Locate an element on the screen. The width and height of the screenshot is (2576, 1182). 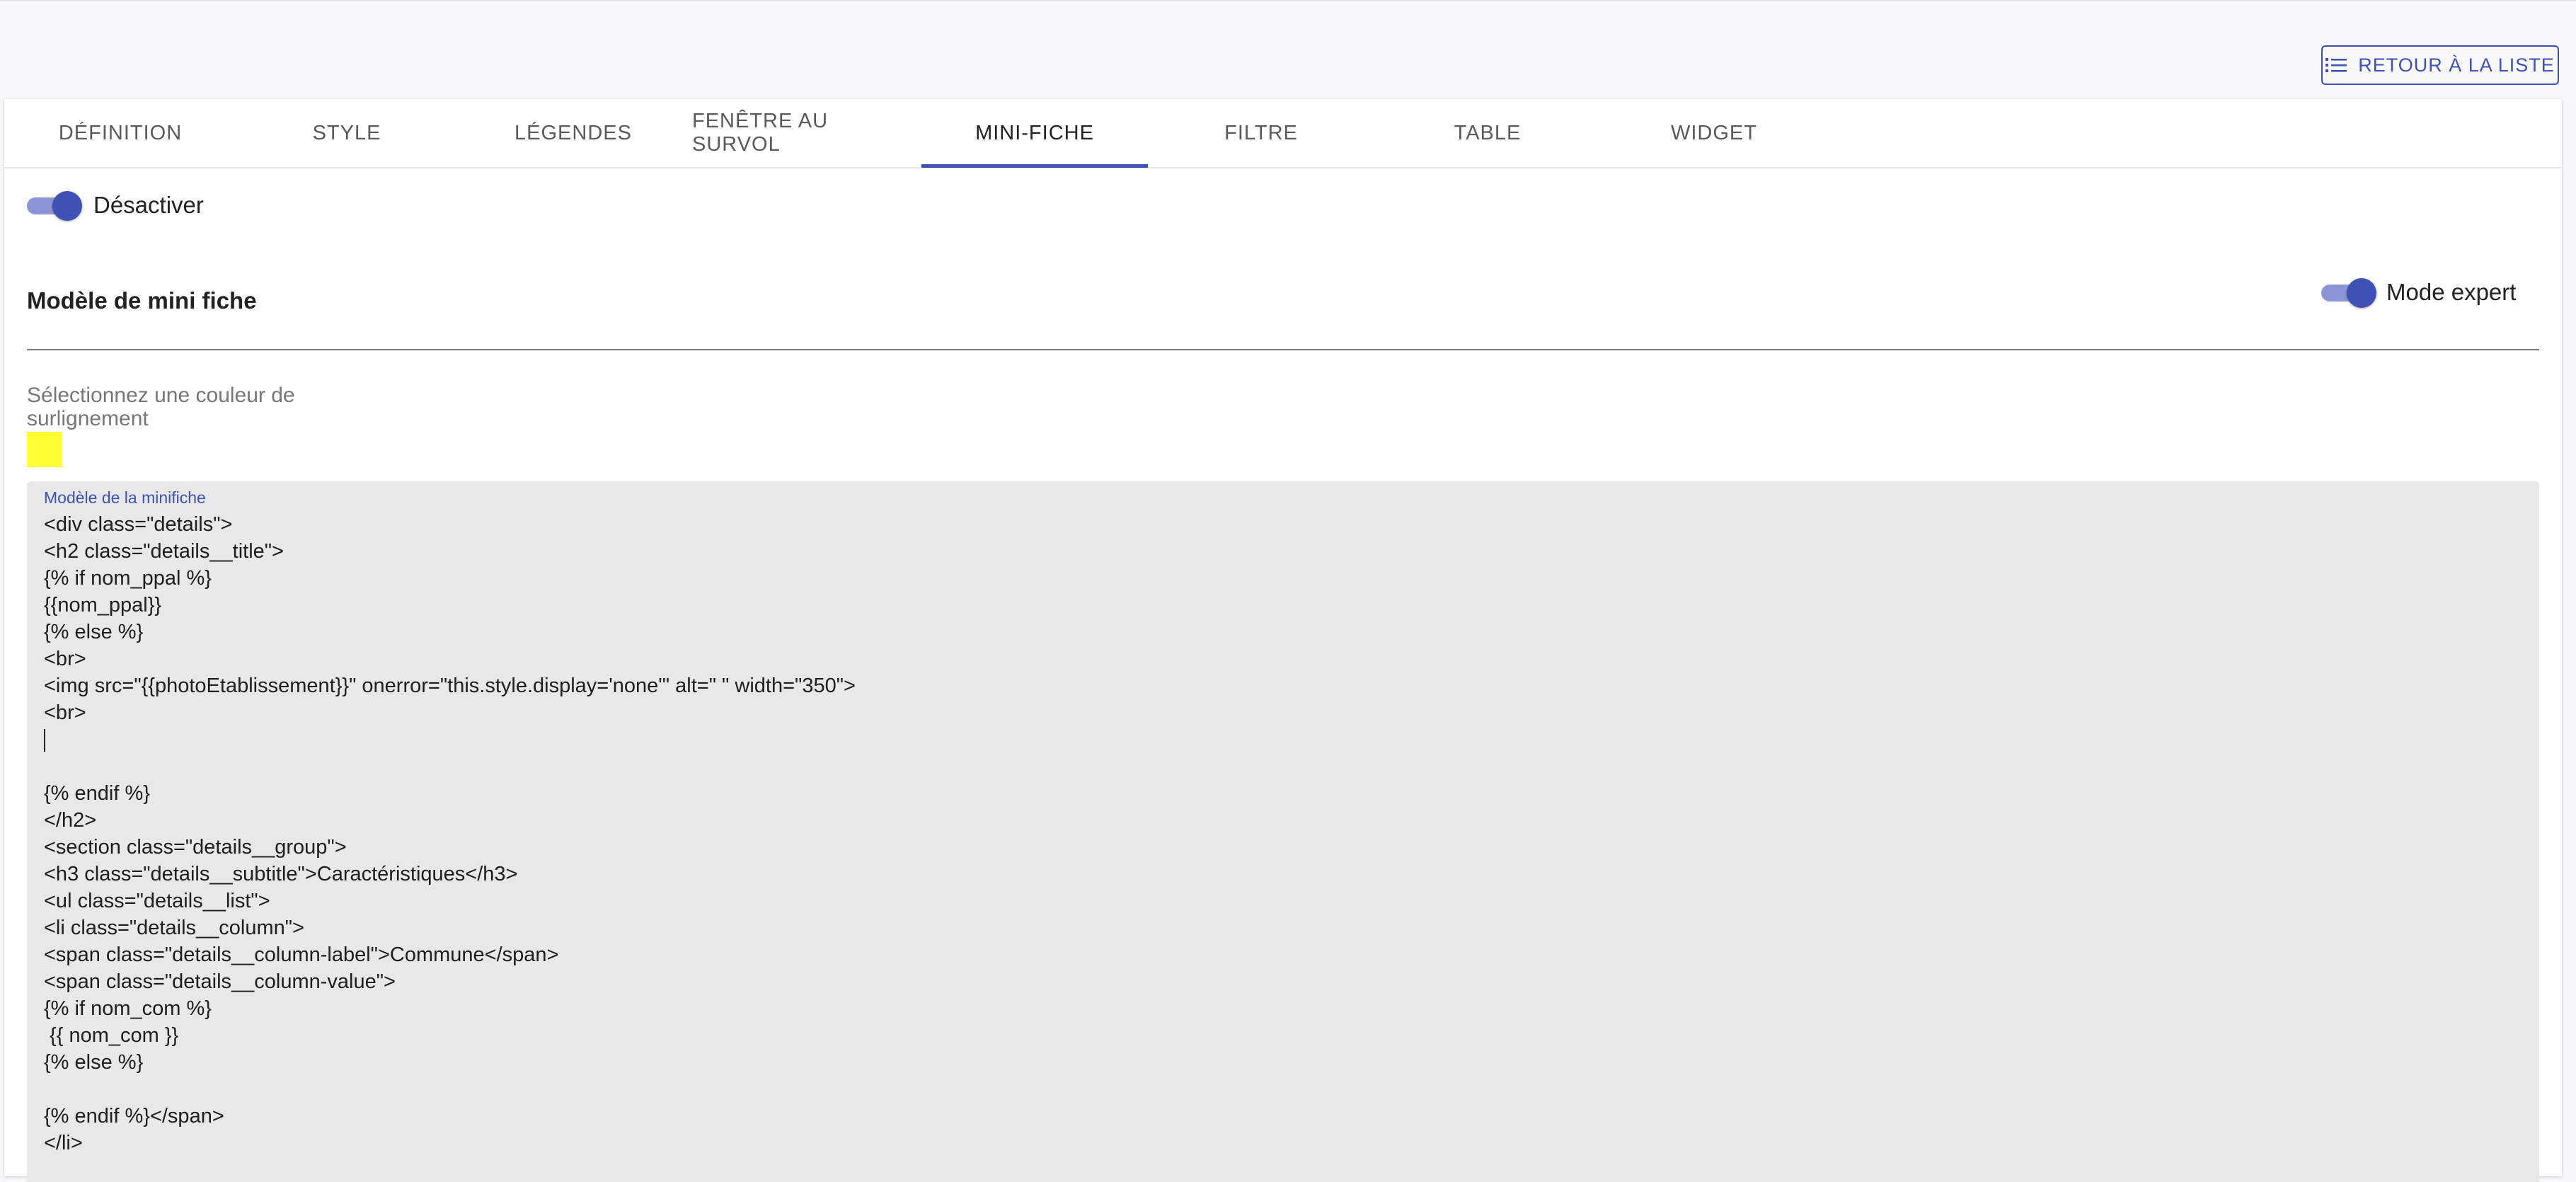
code-line: <h2 class="details__title"> is located at coordinates (164, 551).